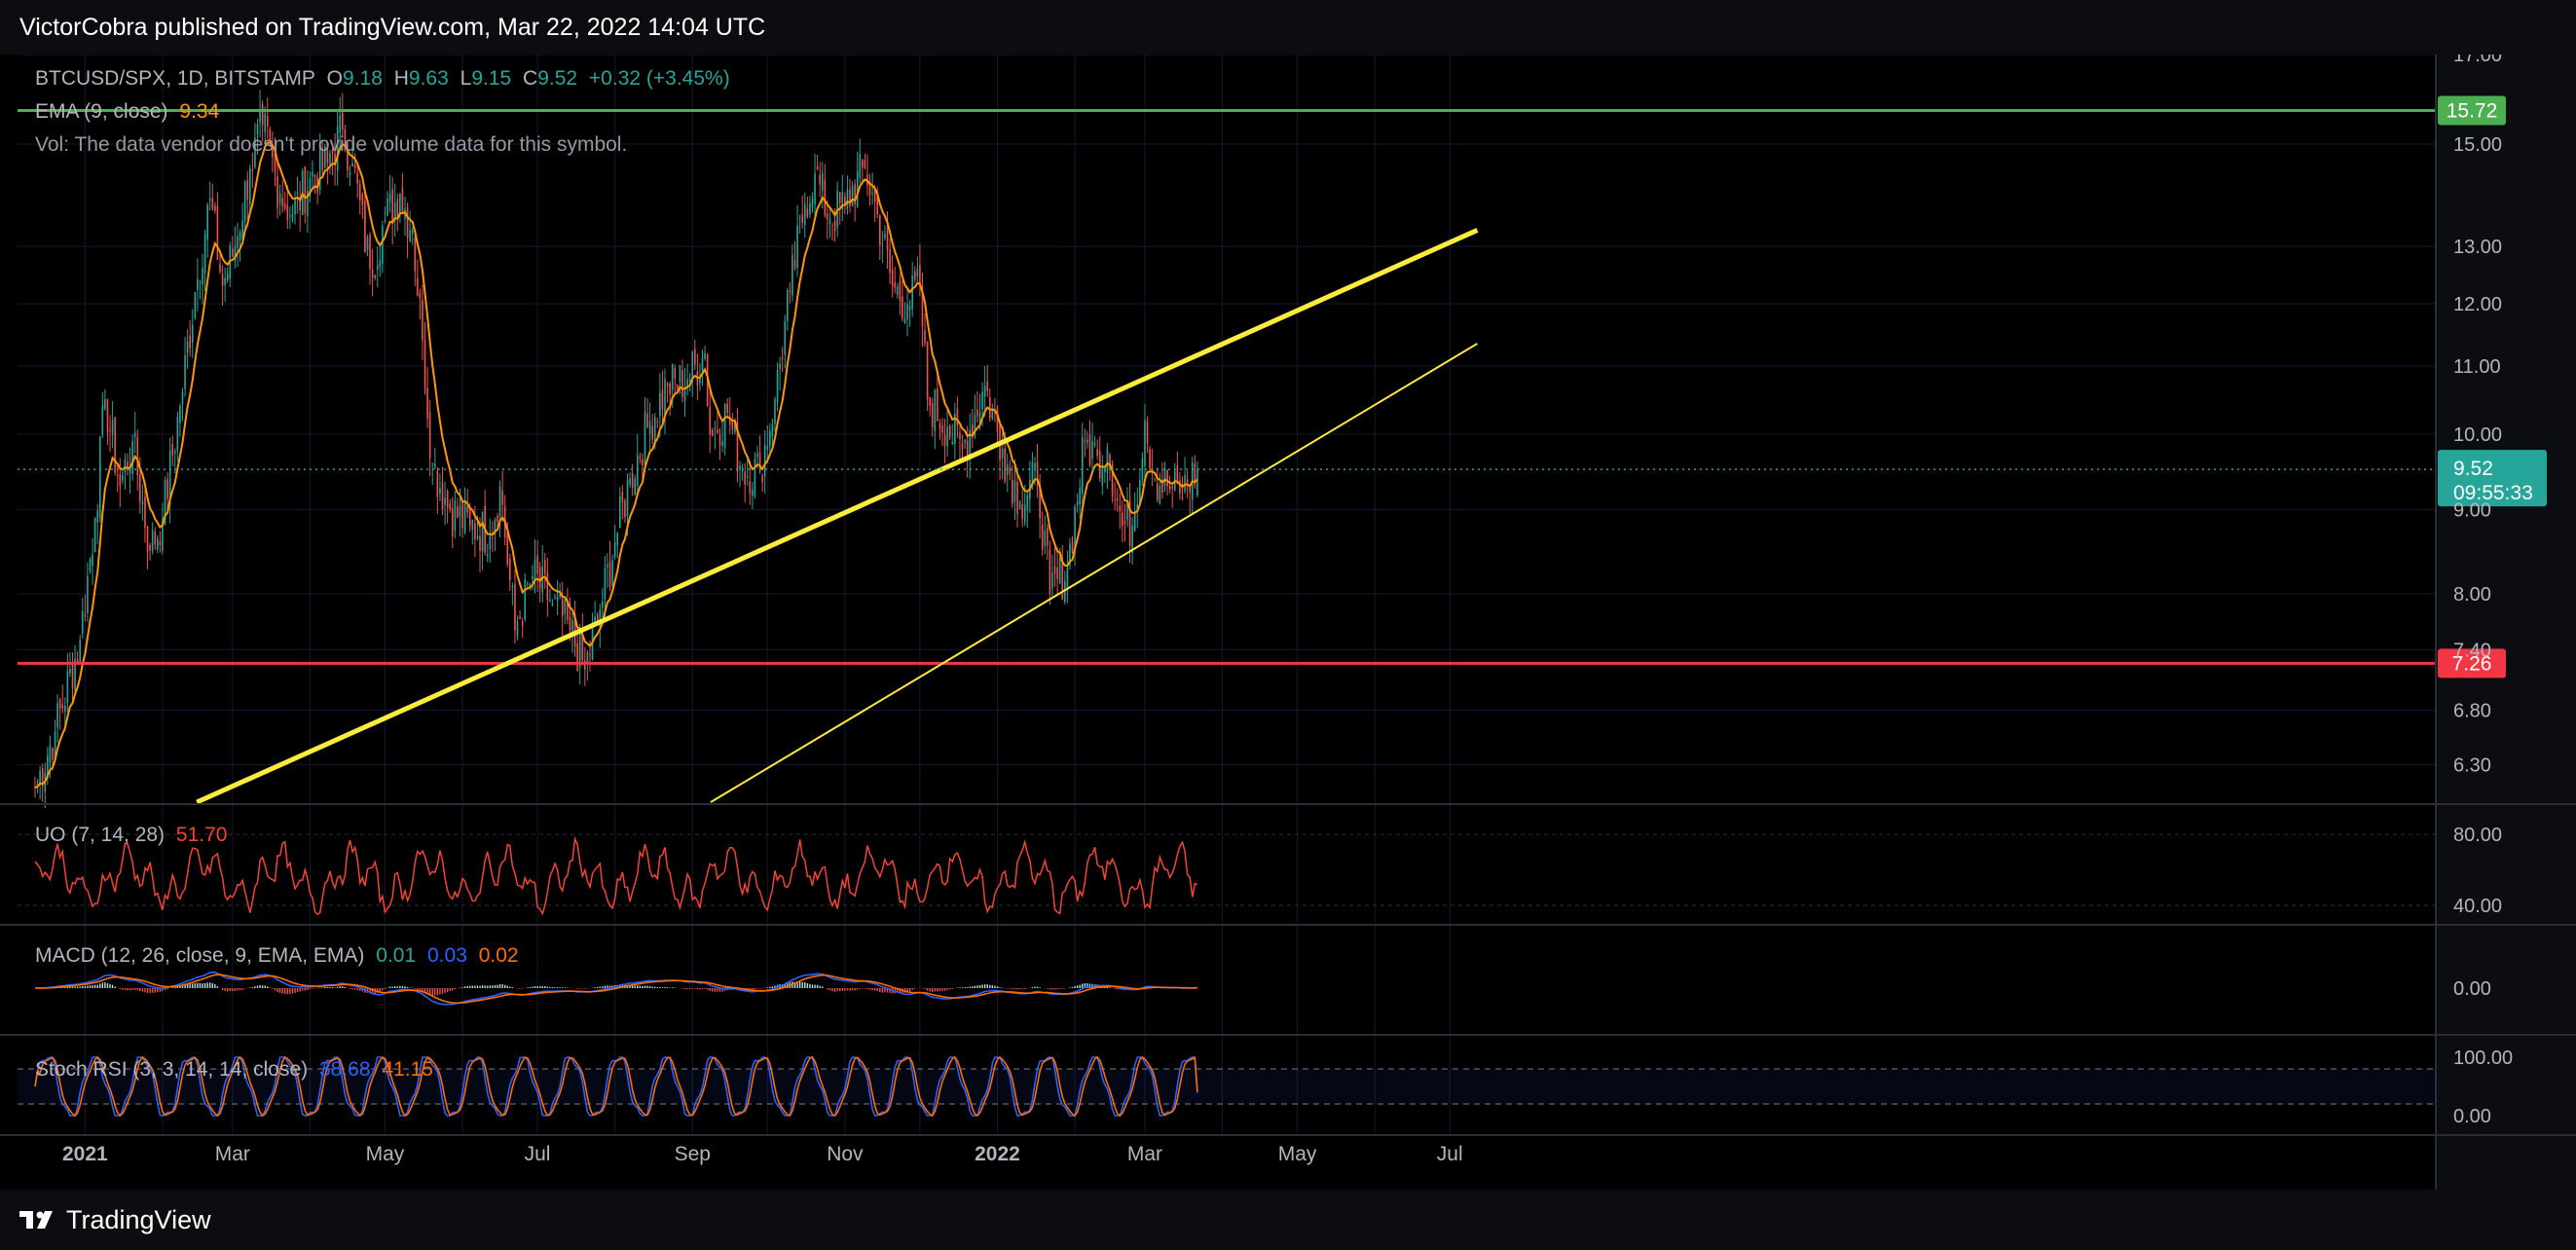 Image resolution: width=2576 pixels, height=1250 pixels. Describe the element at coordinates (2472, 710) in the screenshot. I see `price-tick-label: 6.80` at that location.